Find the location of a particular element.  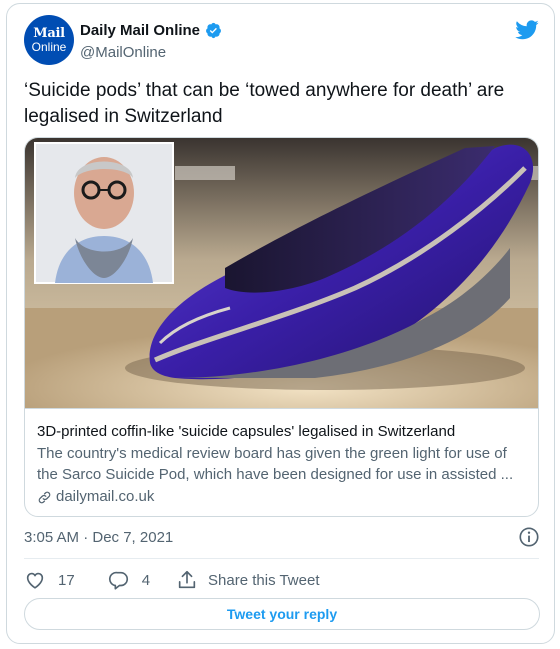

reply-bubble-icon is located at coordinates (118, 580).